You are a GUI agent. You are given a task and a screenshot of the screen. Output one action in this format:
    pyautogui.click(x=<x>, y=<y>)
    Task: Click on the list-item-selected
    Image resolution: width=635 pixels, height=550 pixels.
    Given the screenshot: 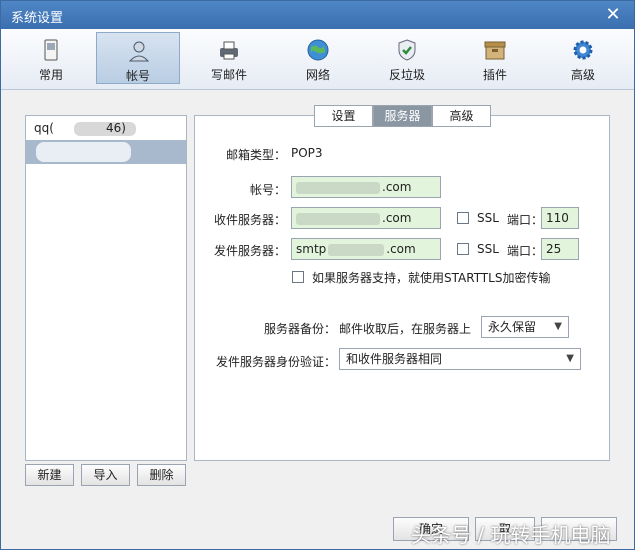 What is the action you would take?
    pyautogui.click(x=106, y=152)
    